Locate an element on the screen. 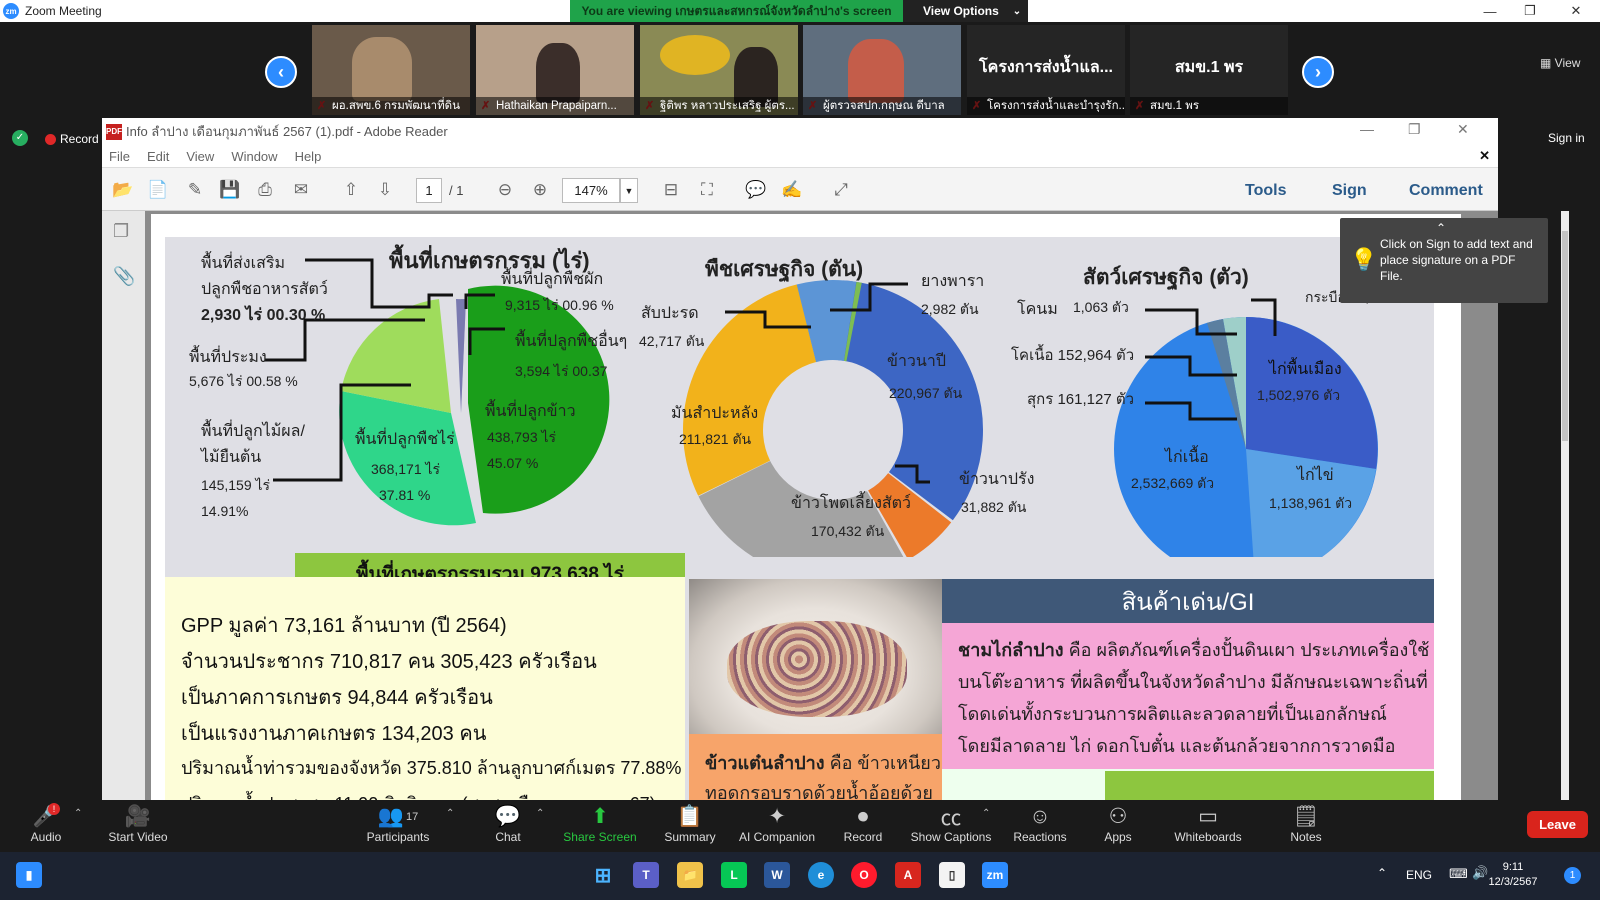 The width and height of the screenshot is (1600, 900). tray-overflow-icon: ⌃ is located at coordinates (1382, 873).